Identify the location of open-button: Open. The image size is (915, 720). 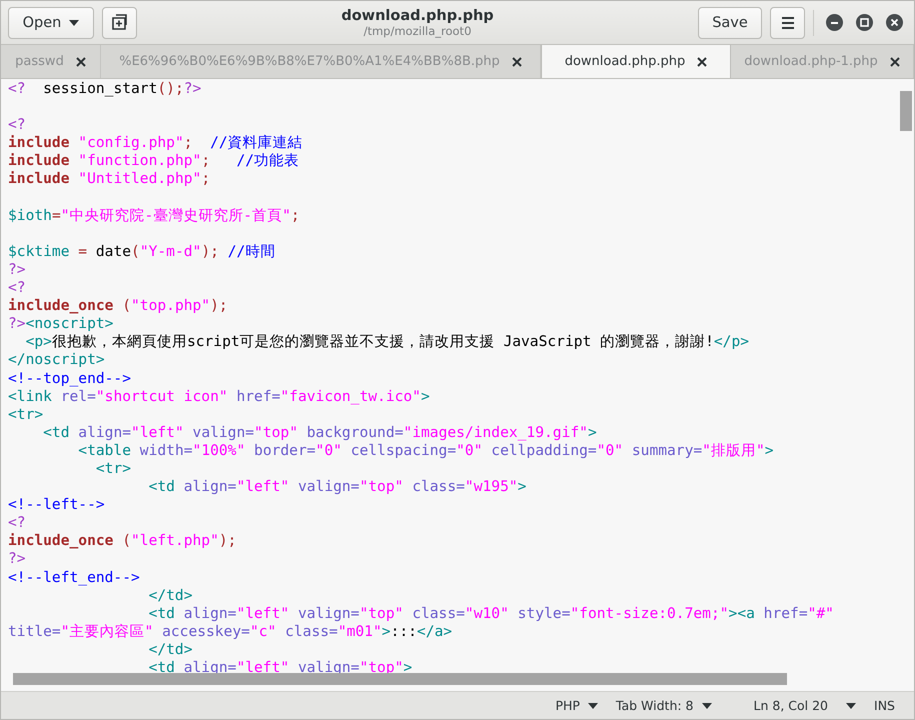
(51, 22).